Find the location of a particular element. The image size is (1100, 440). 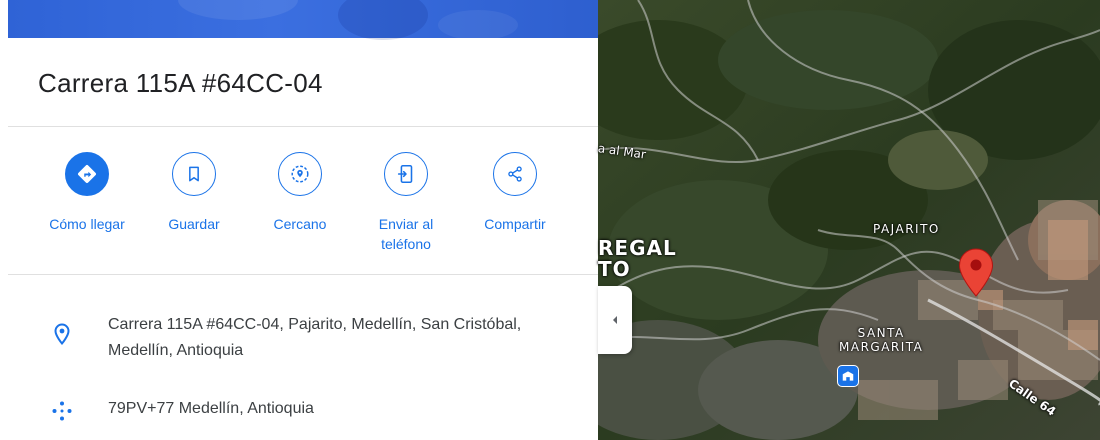

save-button: Guardar is located at coordinates (194, 193).